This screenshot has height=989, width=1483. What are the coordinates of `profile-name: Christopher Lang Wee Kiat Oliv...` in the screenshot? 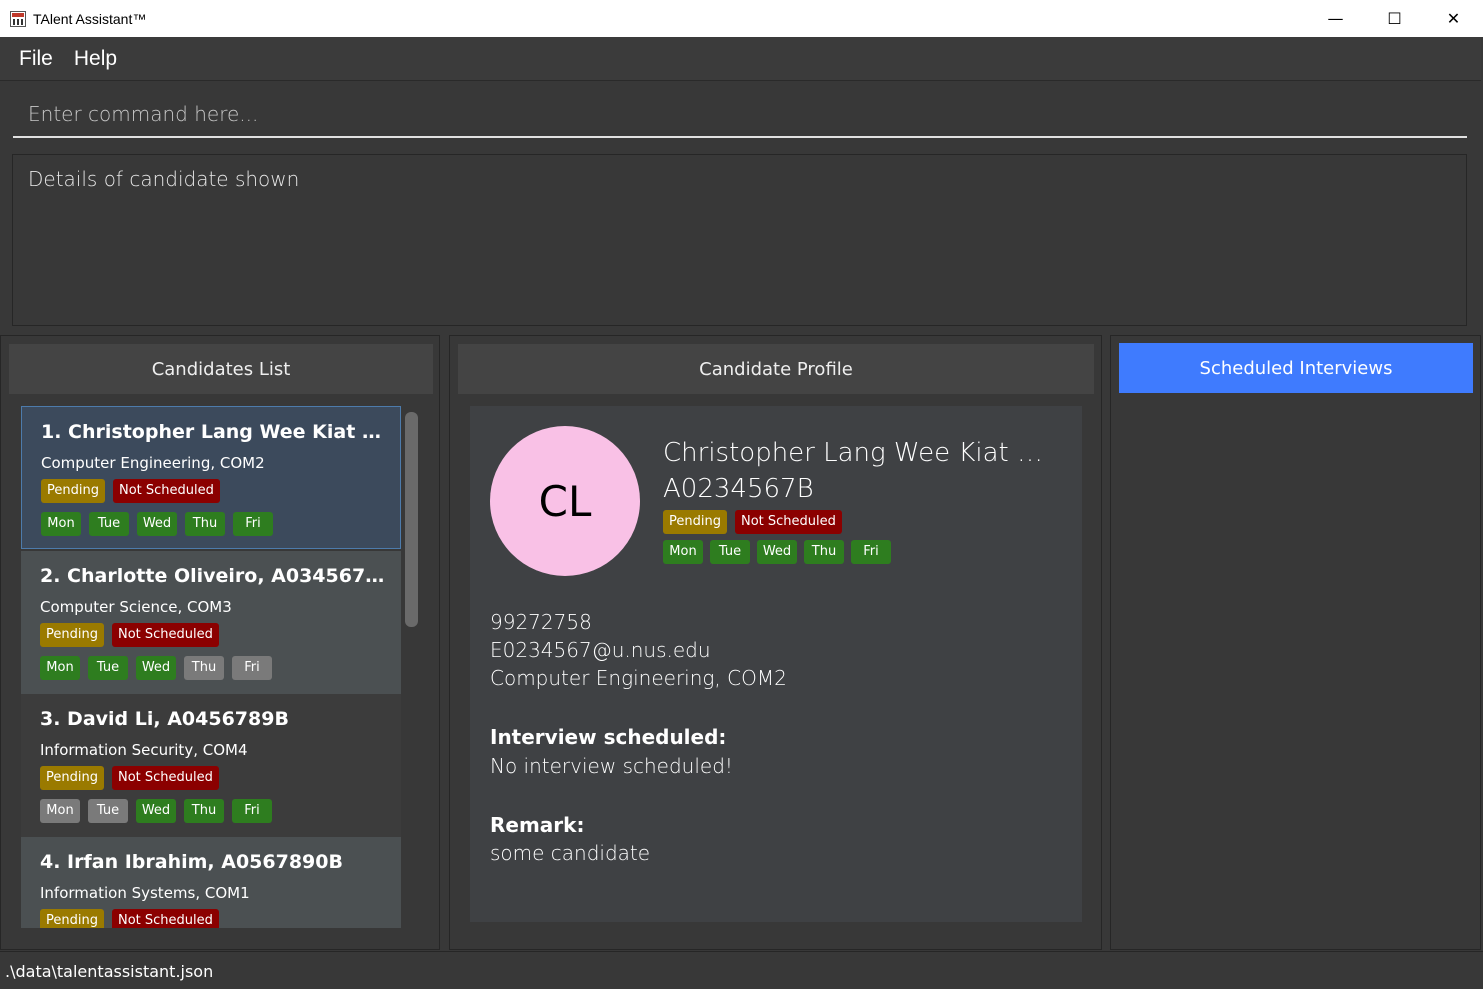 It's located at (863, 453).